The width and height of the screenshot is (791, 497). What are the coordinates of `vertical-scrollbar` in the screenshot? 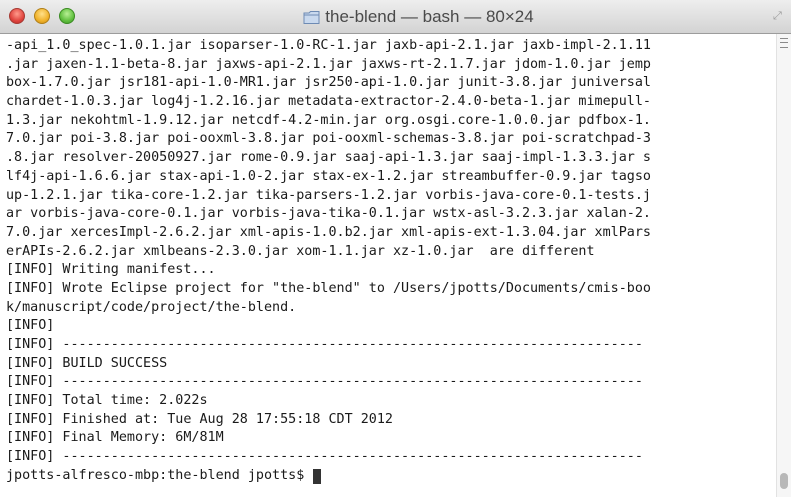 It's located at (783, 265).